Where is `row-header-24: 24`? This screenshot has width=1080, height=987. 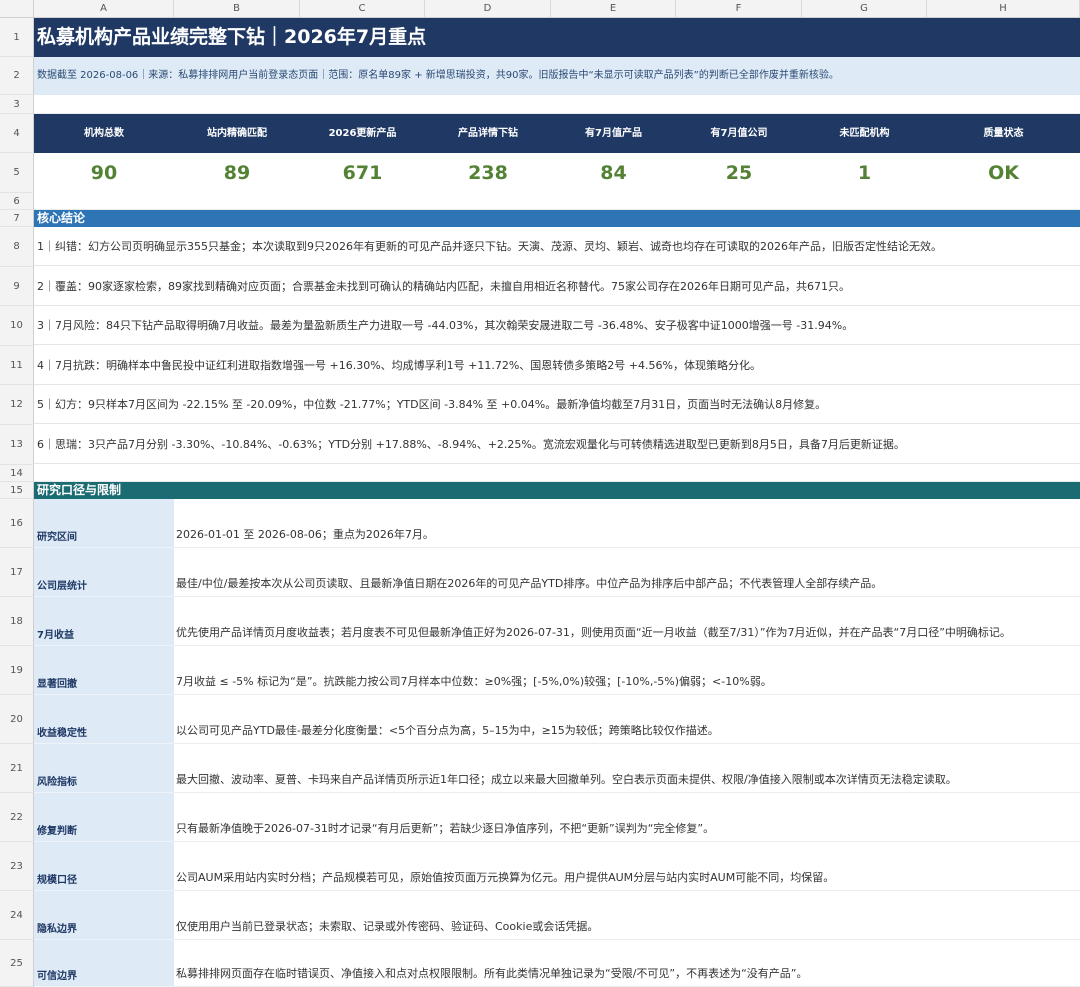 row-header-24: 24 is located at coordinates (17, 915).